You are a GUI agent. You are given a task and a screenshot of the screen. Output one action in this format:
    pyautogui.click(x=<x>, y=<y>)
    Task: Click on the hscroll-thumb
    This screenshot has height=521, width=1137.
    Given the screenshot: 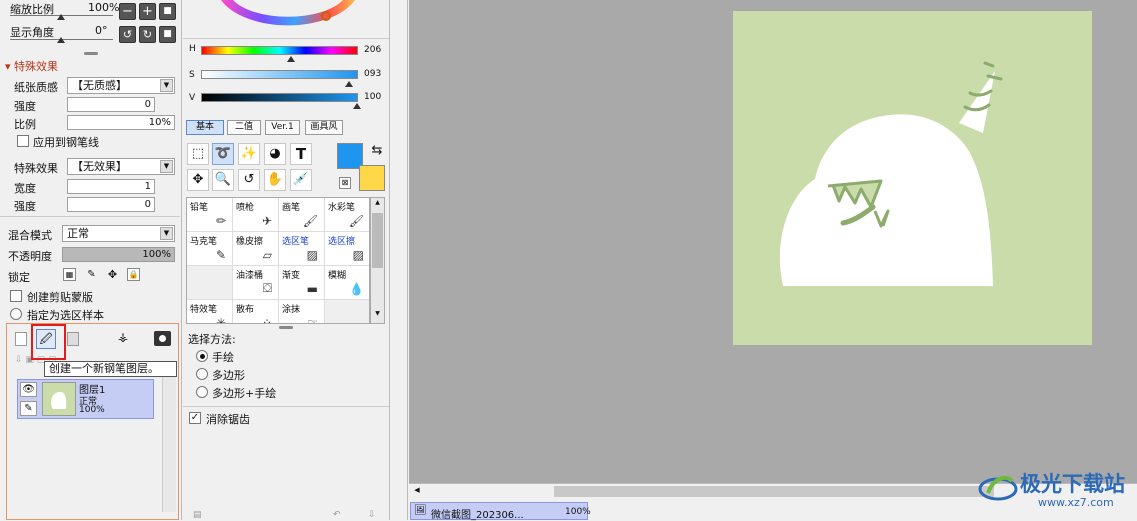 What is the action you would take?
    pyautogui.click(x=774, y=491)
    